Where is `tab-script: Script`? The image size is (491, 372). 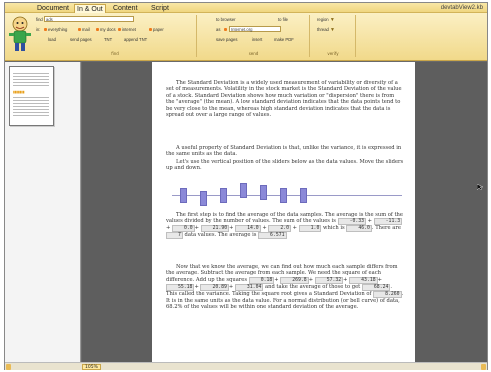 tab-script: Script is located at coordinates (160, 8).